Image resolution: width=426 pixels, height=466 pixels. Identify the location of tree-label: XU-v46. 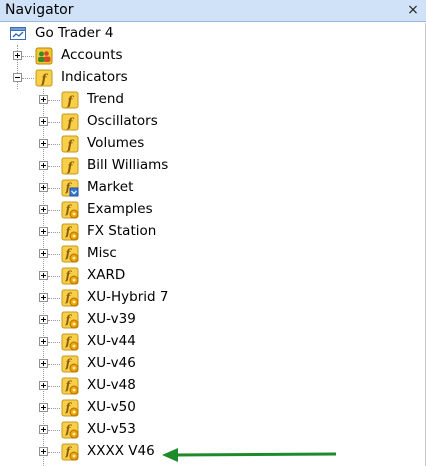
(111, 363).